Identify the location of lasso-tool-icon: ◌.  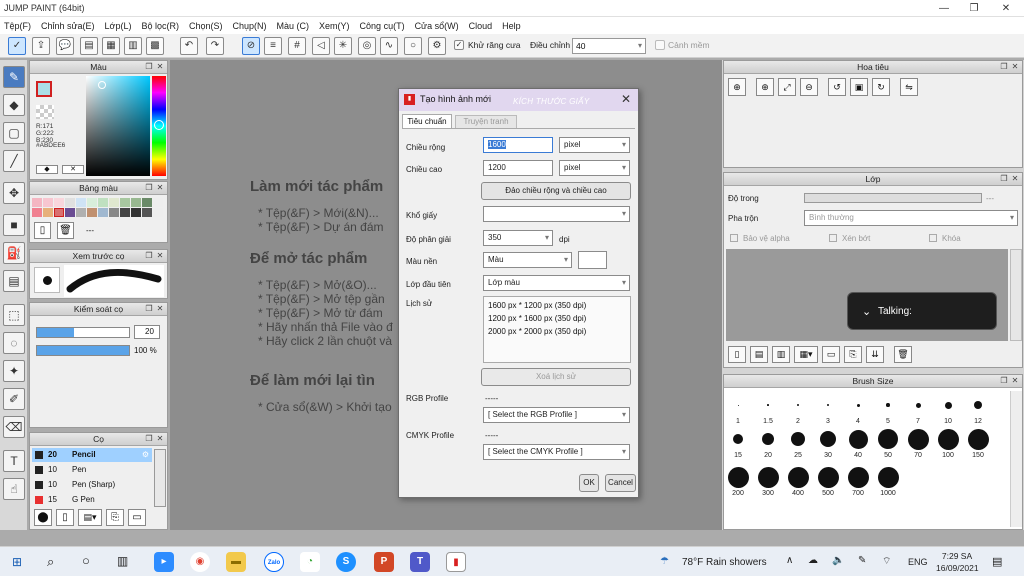
(14, 343).